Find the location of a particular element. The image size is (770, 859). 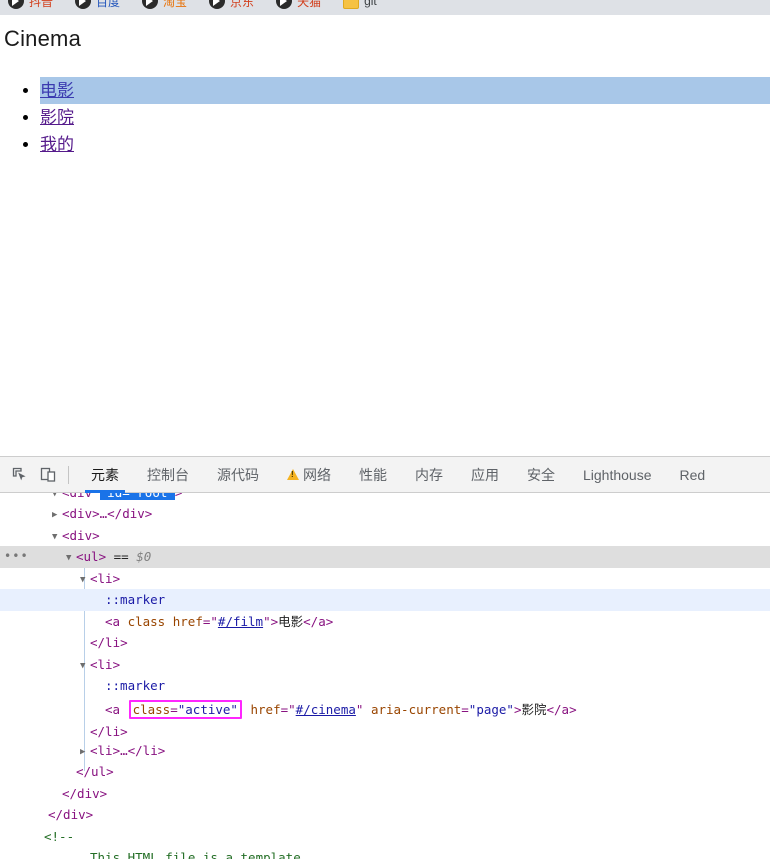

dom-row: ::marker is located at coordinates (385, 686).